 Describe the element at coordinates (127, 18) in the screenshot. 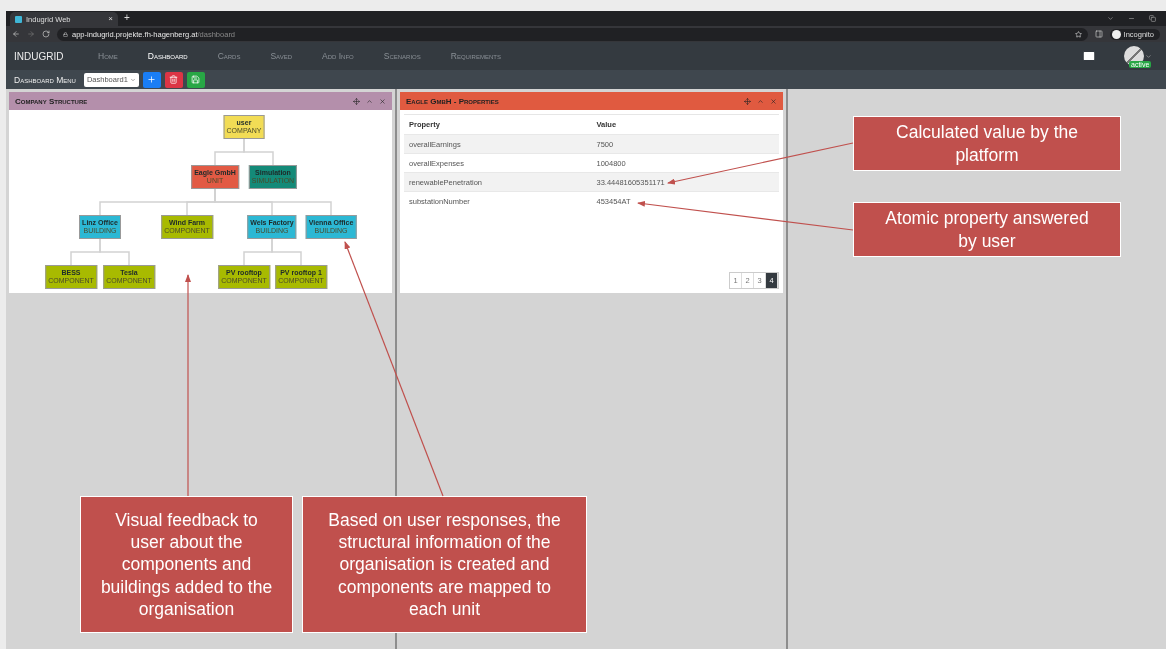

I see `new-tab-button: +` at that location.